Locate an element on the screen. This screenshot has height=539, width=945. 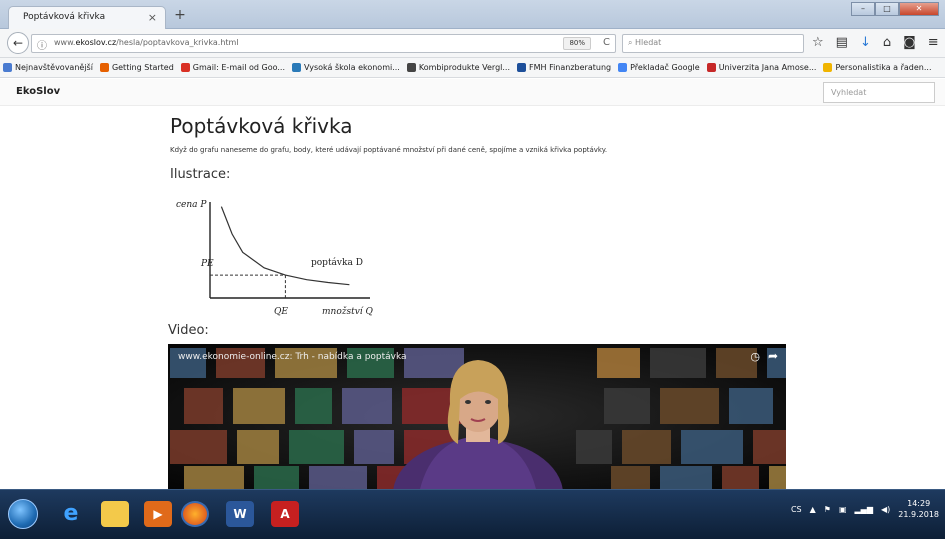
site-search-input: Vyhledat is located at coordinates (879, 92).